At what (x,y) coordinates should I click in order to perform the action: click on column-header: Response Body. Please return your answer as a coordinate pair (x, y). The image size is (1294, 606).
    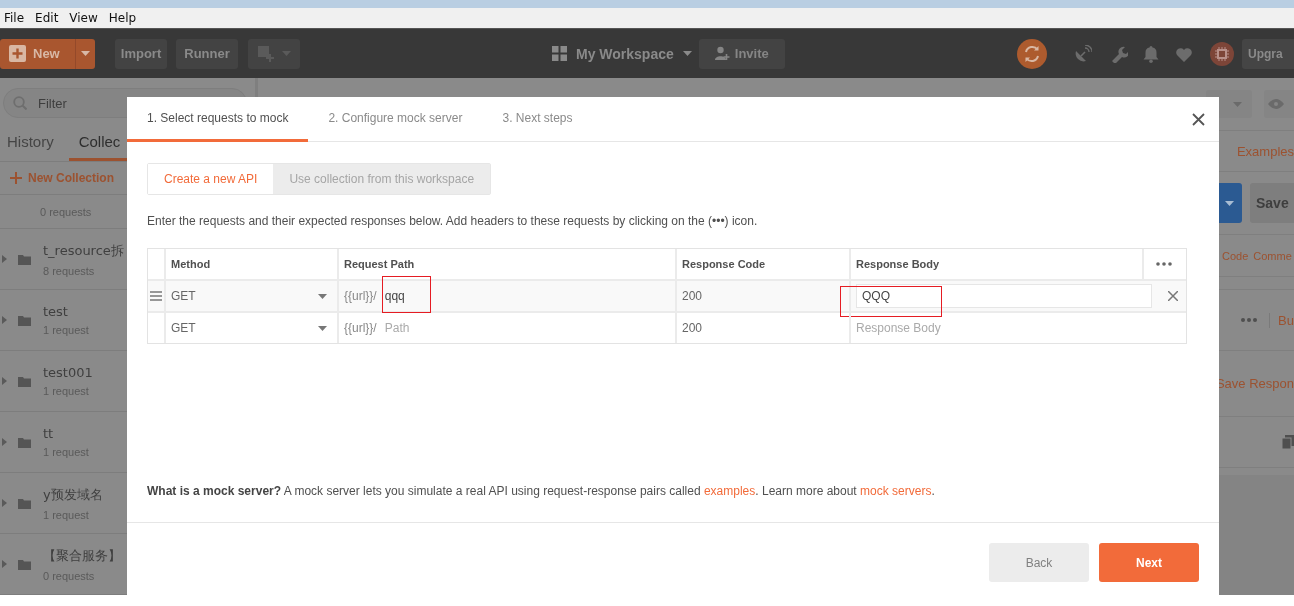
    Looking at the image, I should click on (898, 264).